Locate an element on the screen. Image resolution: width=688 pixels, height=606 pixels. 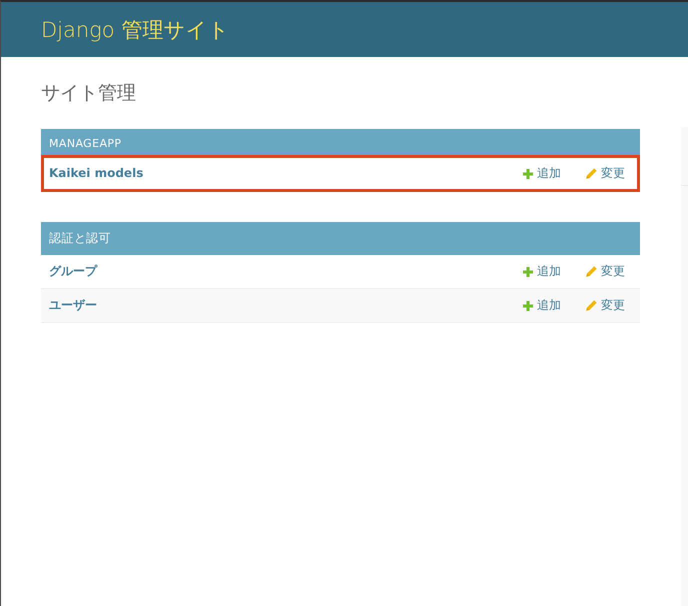
page-title: サイト管理 is located at coordinates (89, 93).